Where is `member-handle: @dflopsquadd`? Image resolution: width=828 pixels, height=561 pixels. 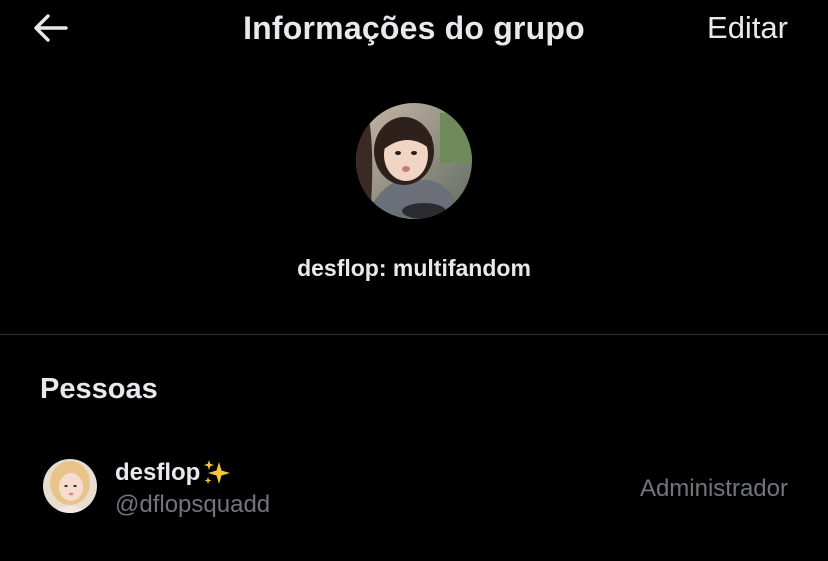 member-handle: @dflopsquadd is located at coordinates (193, 504).